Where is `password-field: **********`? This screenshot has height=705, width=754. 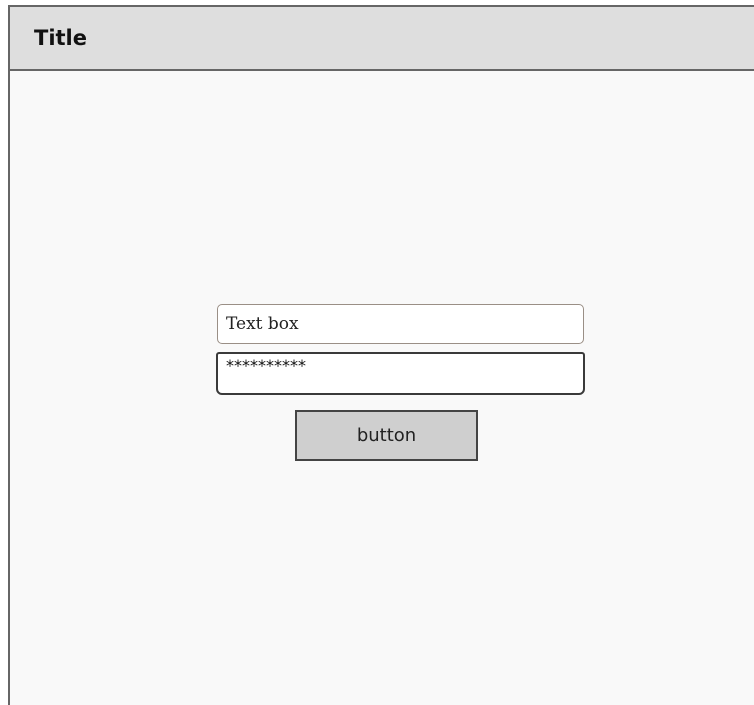
password-field: ********** is located at coordinates (400, 373).